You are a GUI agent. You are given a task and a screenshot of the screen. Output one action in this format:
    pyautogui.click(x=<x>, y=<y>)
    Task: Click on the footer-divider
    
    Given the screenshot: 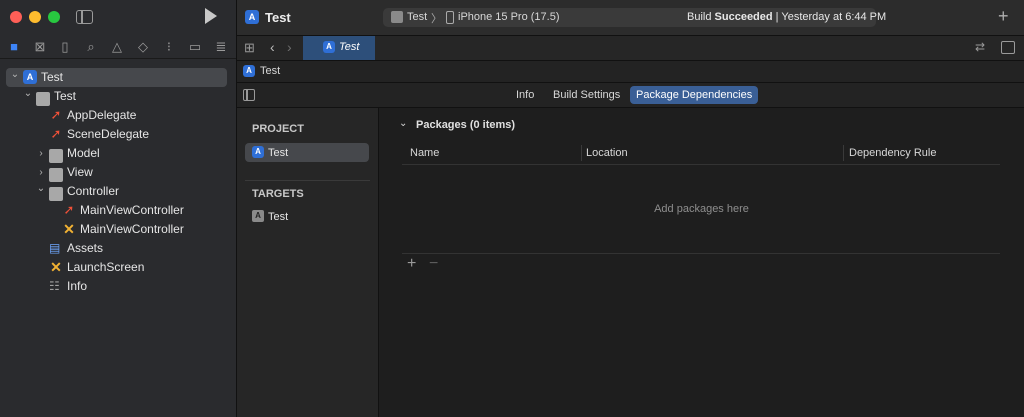 What is the action you would take?
    pyautogui.click(x=701, y=253)
    